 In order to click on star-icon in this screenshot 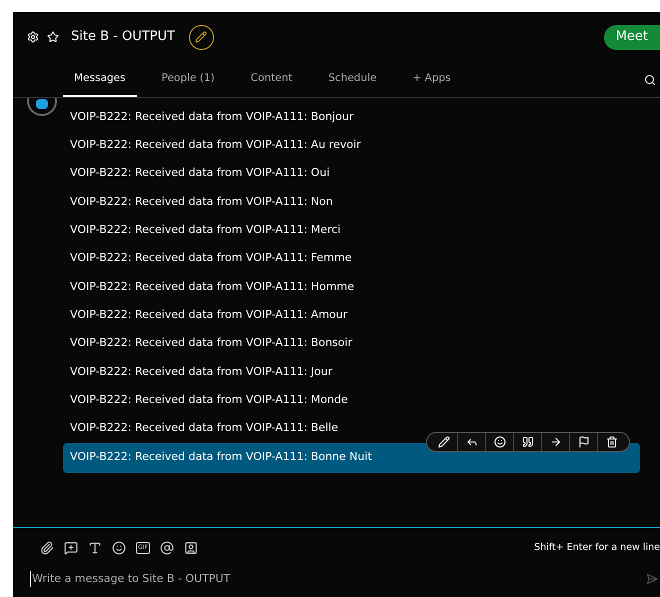, I will do `click(53, 37)`.